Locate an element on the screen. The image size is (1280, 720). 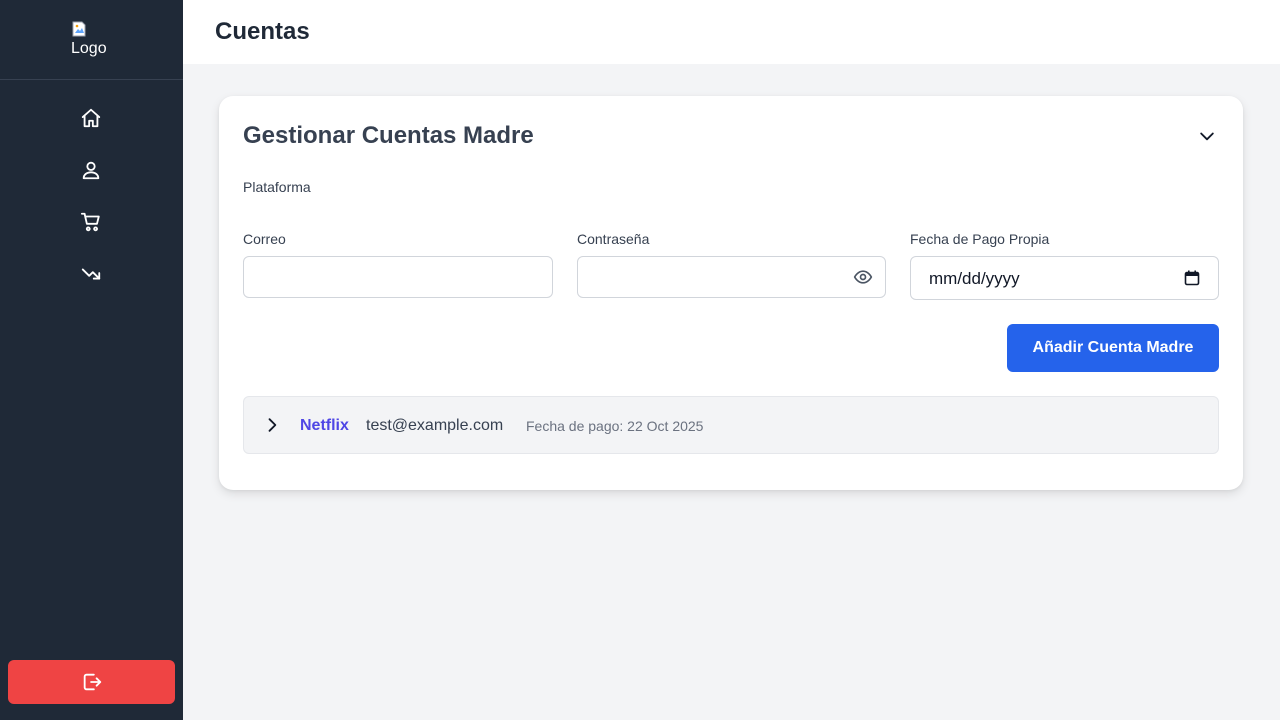
email-field-wrap is located at coordinates (398, 277).